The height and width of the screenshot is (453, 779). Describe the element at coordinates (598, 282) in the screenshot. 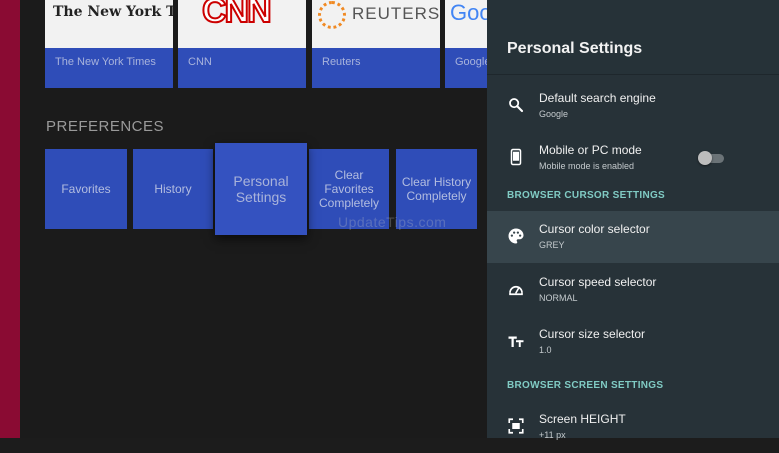

I see `row-title: Cursor speed selector` at that location.